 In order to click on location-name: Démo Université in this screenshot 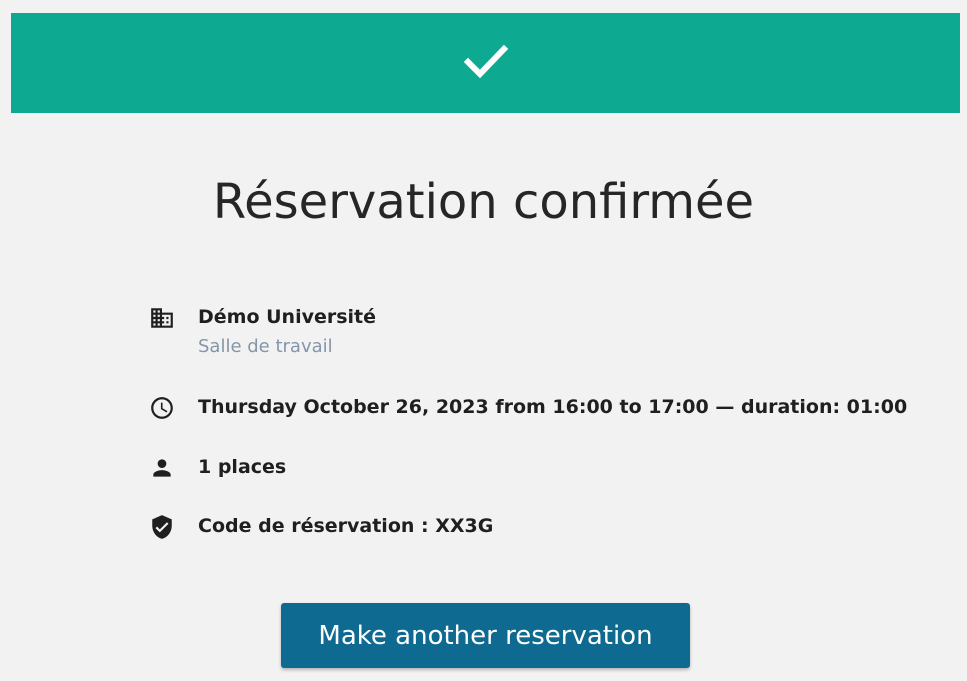, I will do `click(287, 317)`.